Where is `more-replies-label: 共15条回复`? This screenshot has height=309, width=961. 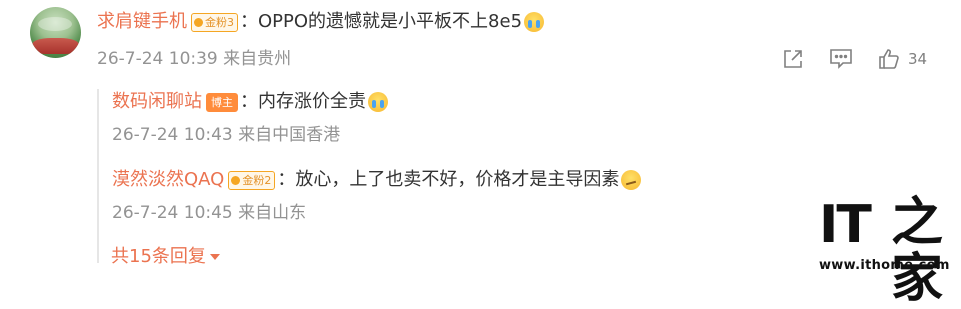 more-replies-label: 共15条回复 is located at coordinates (158, 256).